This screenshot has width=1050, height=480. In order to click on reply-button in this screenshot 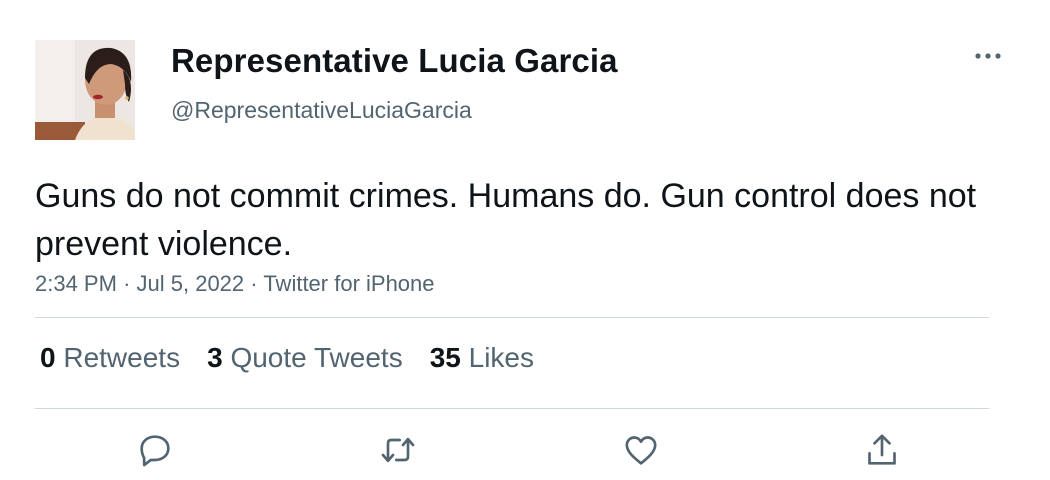, I will do `click(155, 450)`.